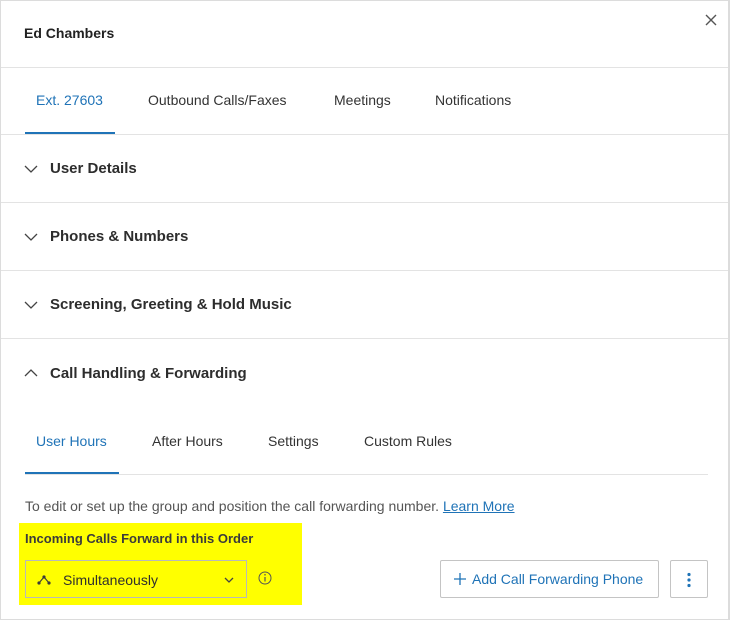 The height and width of the screenshot is (620, 730). I want to click on subtab-after-hours: After Hours, so click(187, 441).